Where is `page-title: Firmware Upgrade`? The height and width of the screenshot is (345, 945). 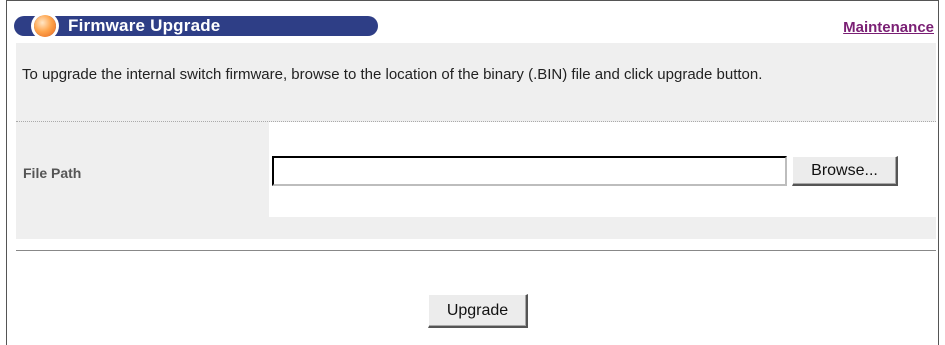 page-title: Firmware Upgrade is located at coordinates (144, 25).